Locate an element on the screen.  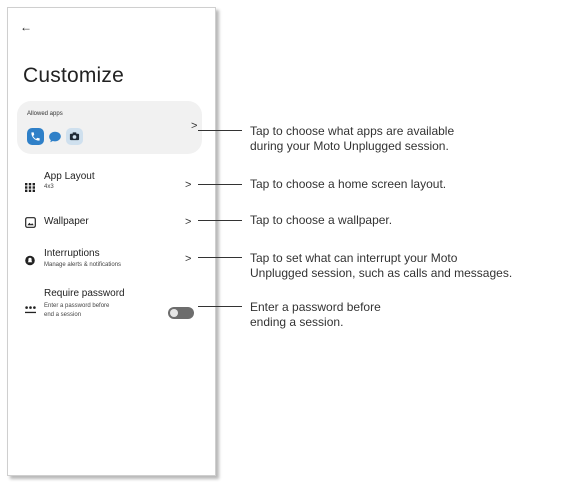
password-icon is located at coordinates (30, 310).